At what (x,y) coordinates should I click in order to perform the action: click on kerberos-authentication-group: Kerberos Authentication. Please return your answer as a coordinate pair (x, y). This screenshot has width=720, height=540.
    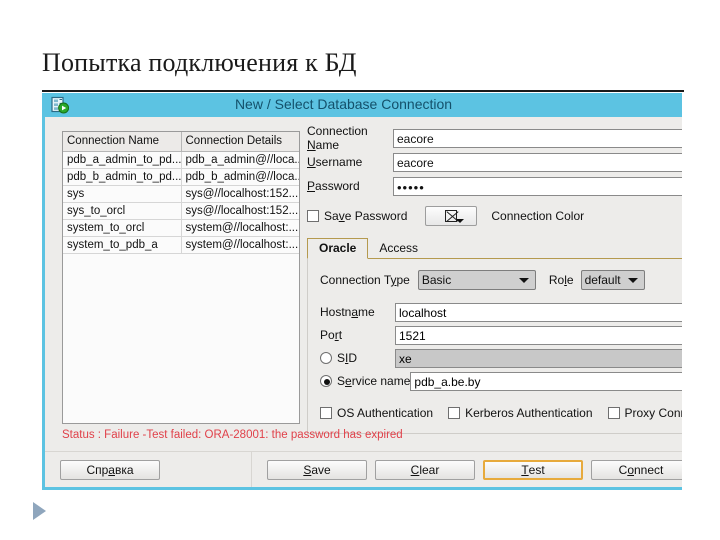
    Looking at the image, I should click on (520, 413).